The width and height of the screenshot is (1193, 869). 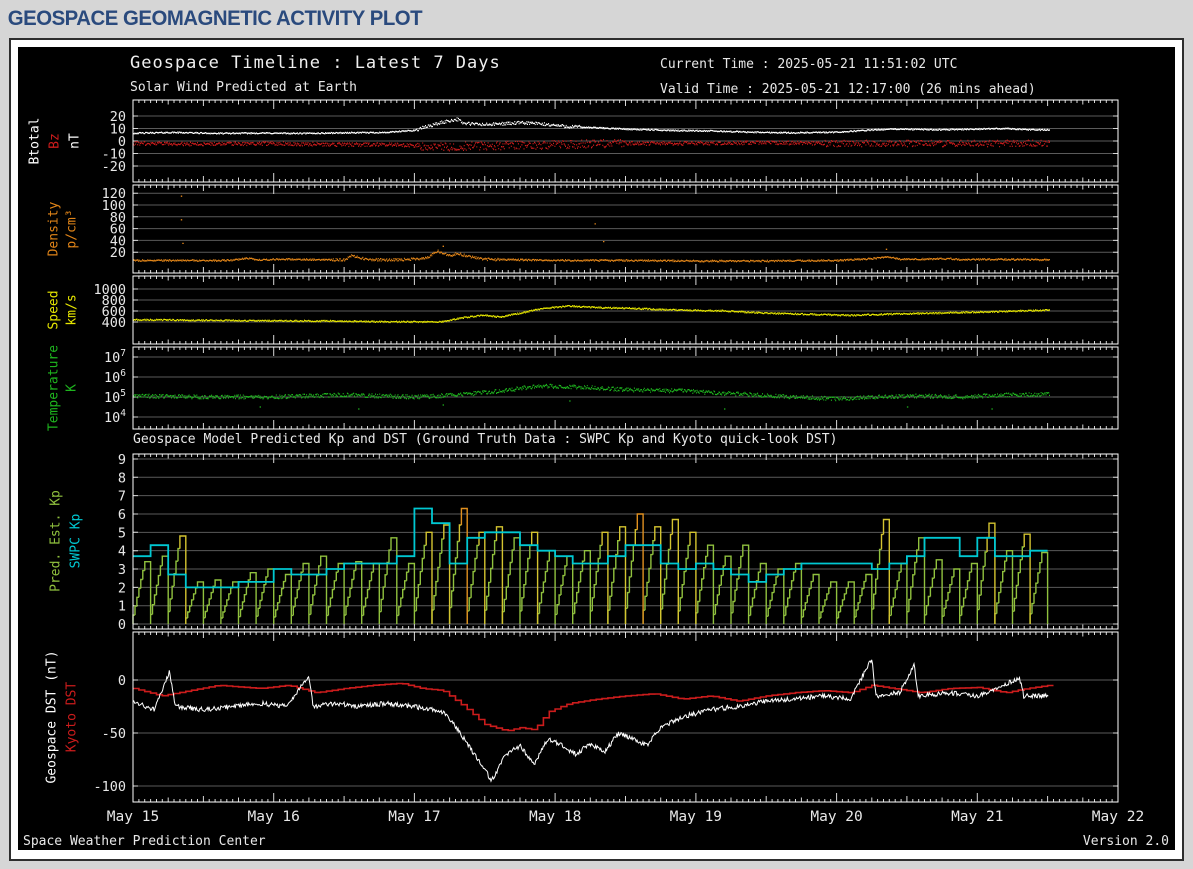 I want to click on svg-text: 6, so click(x=122, y=515).